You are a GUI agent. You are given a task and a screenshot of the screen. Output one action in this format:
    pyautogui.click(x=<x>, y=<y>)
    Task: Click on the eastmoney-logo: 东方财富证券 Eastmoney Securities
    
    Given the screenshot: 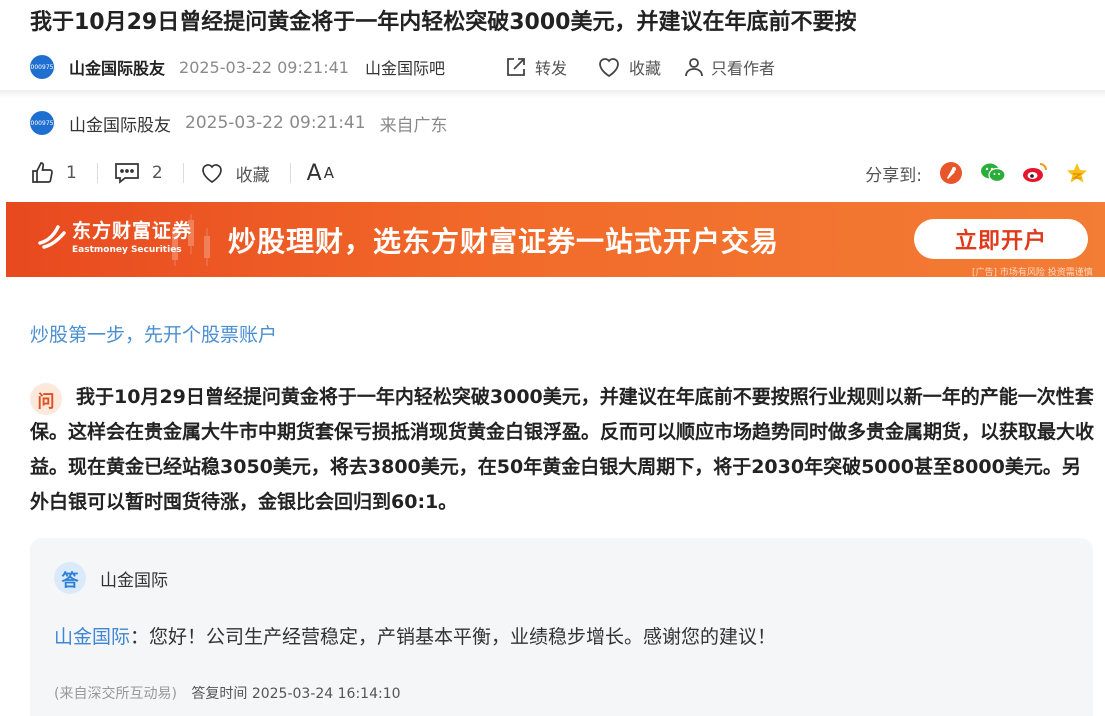 What is the action you would take?
    pyautogui.click(x=115, y=235)
    